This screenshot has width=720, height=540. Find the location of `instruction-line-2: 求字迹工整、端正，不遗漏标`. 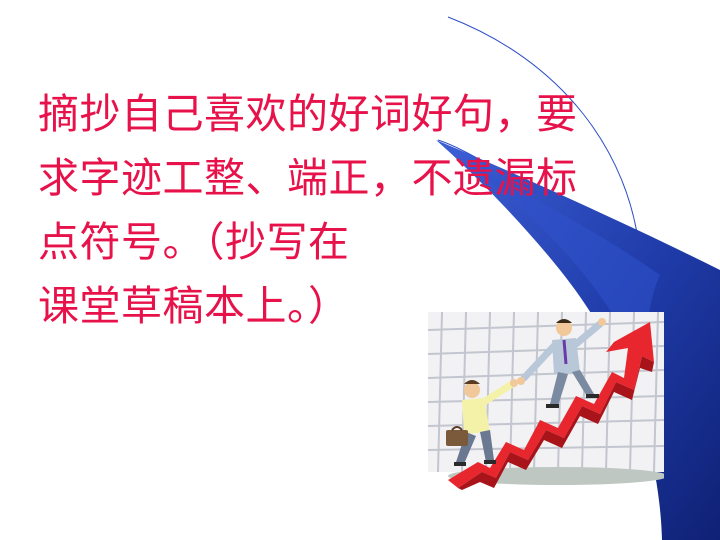

instruction-line-2: 求字迹工整、端正，不遗漏标 is located at coordinates (308, 178).